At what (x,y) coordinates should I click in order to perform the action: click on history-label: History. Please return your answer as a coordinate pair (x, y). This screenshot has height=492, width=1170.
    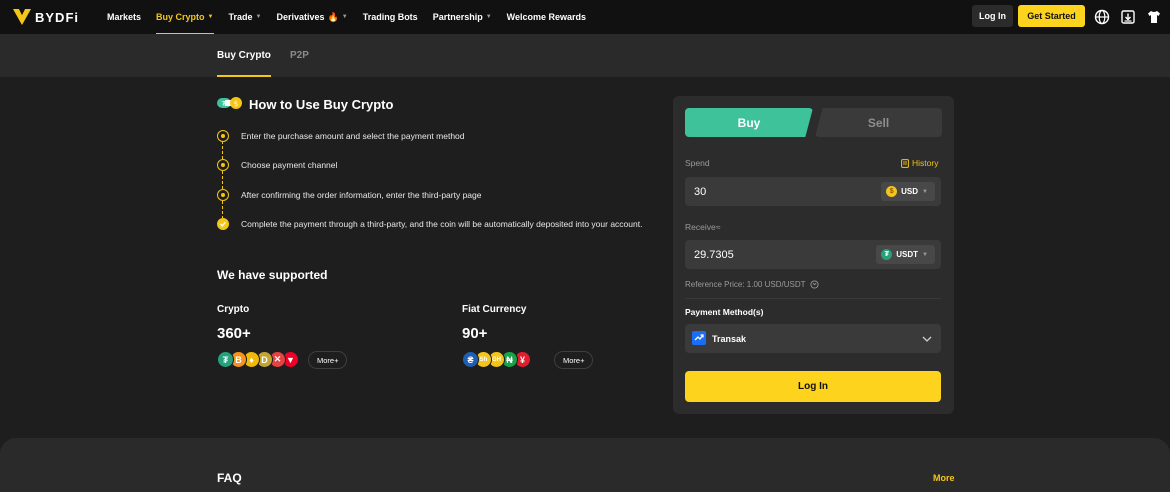
    Looking at the image, I should click on (925, 163).